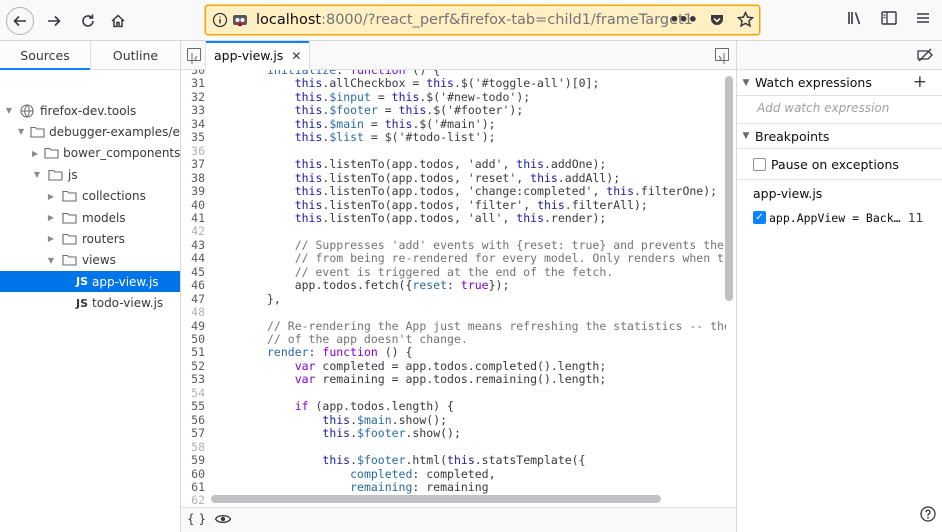 Image resolution: width=942 pixels, height=532 pixels. I want to click on menu-icon, so click(923, 18).